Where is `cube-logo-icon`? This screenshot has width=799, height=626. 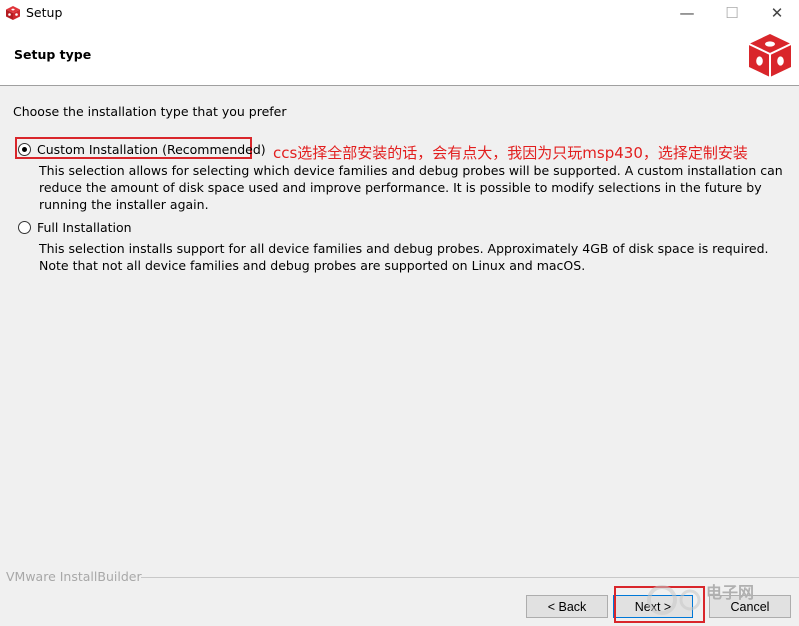
cube-logo-icon is located at coordinates (770, 55).